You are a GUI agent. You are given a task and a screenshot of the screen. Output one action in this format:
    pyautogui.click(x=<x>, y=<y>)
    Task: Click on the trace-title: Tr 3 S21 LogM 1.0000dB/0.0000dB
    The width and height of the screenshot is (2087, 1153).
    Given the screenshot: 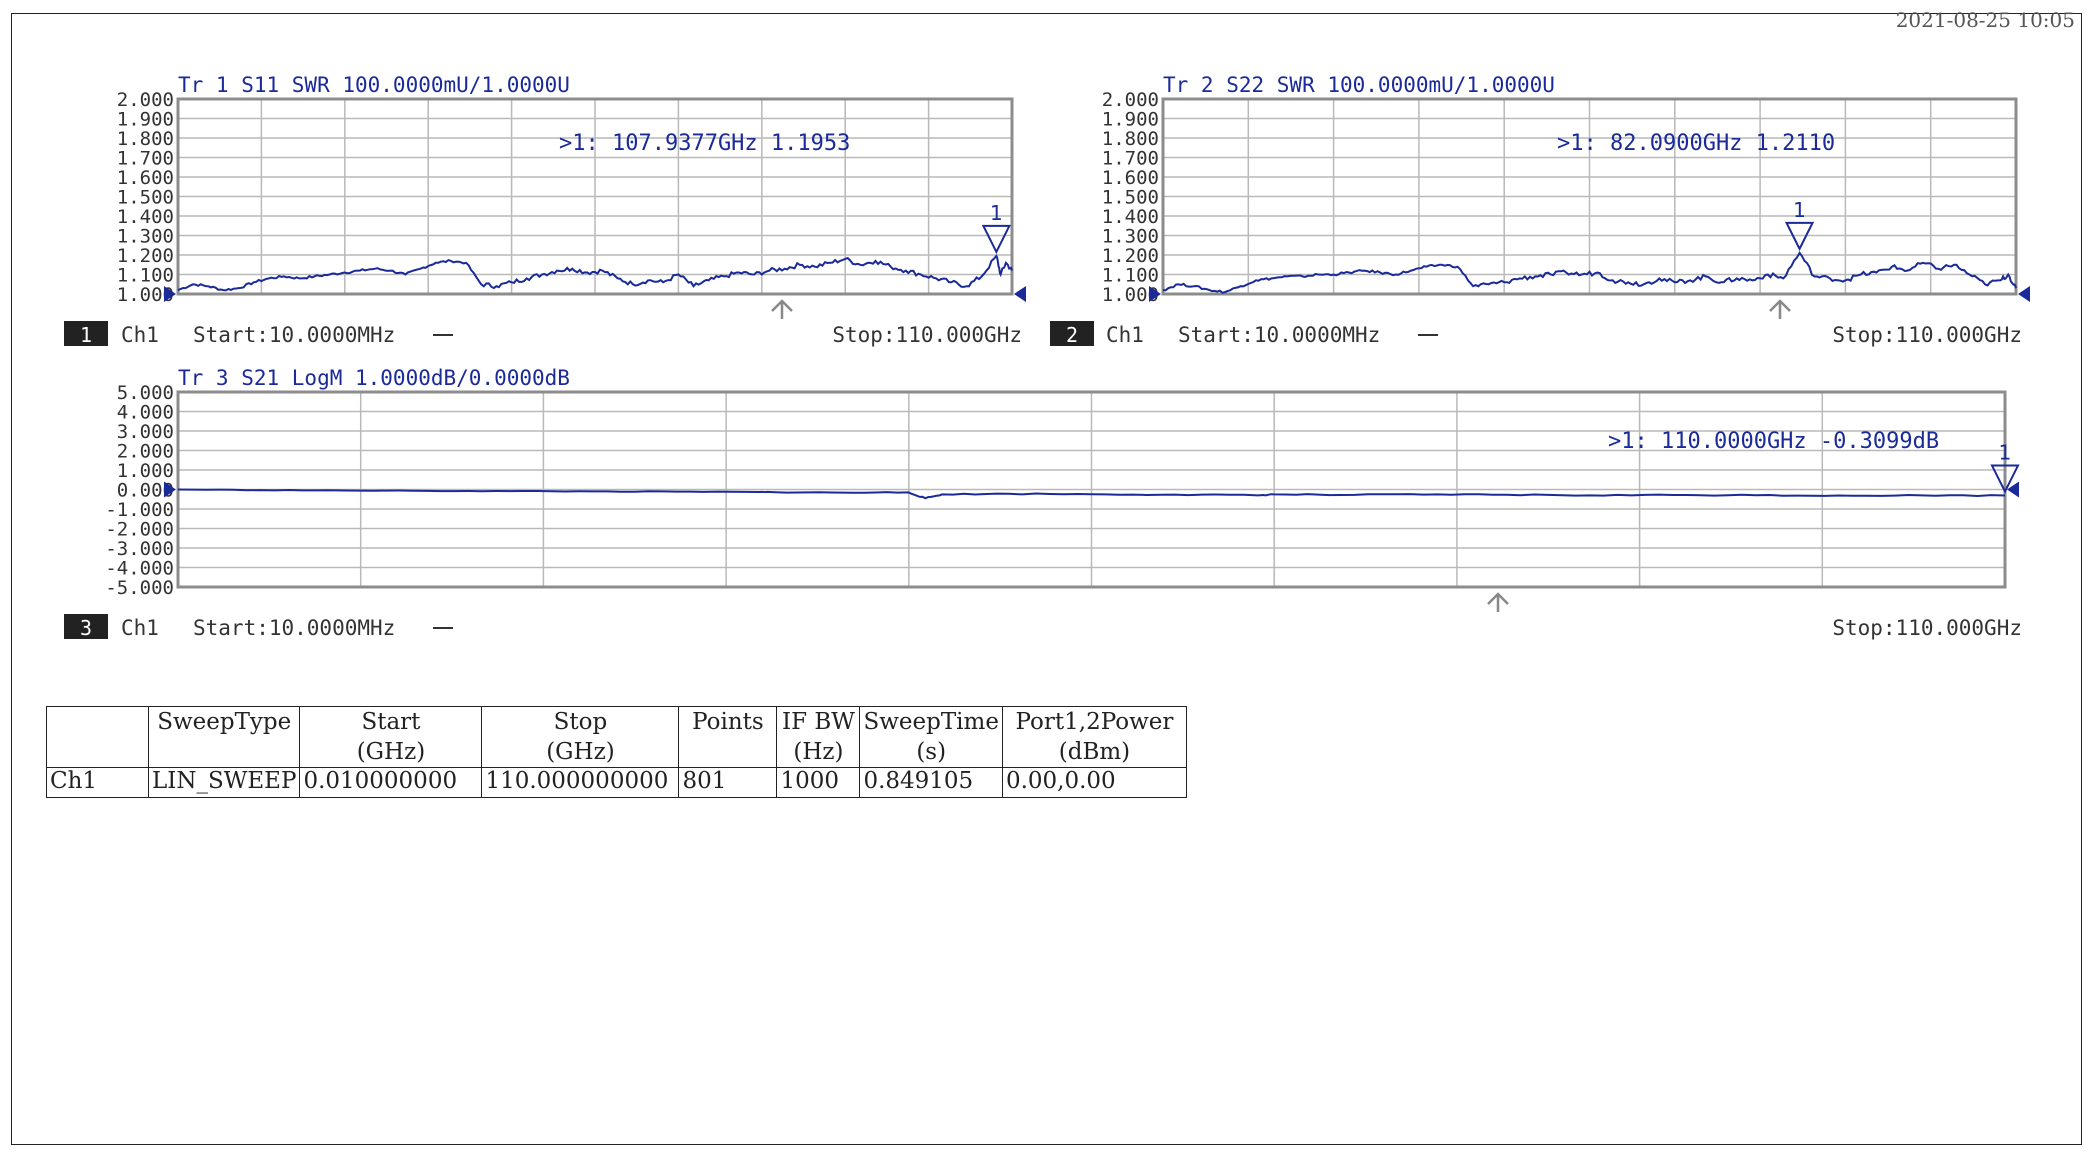 What is the action you would take?
    pyautogui.click(x=374, y=378)
    